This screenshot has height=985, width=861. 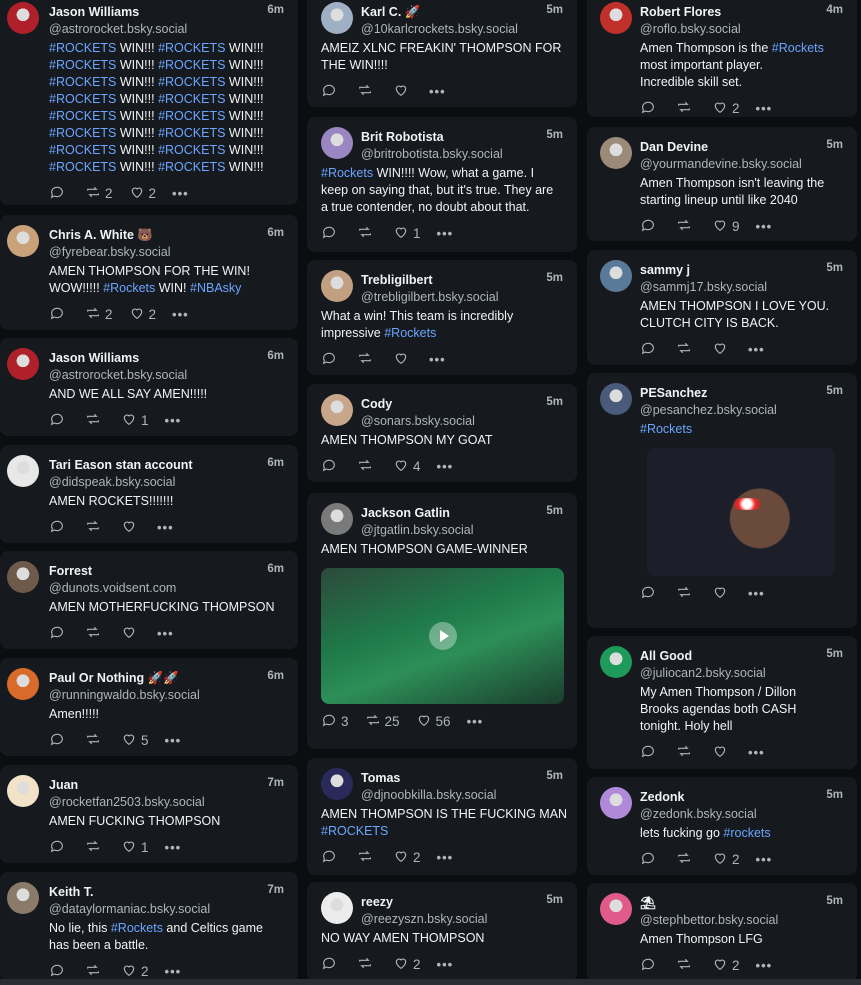 I want to click on image-attachment, so click(x=741, y=512).